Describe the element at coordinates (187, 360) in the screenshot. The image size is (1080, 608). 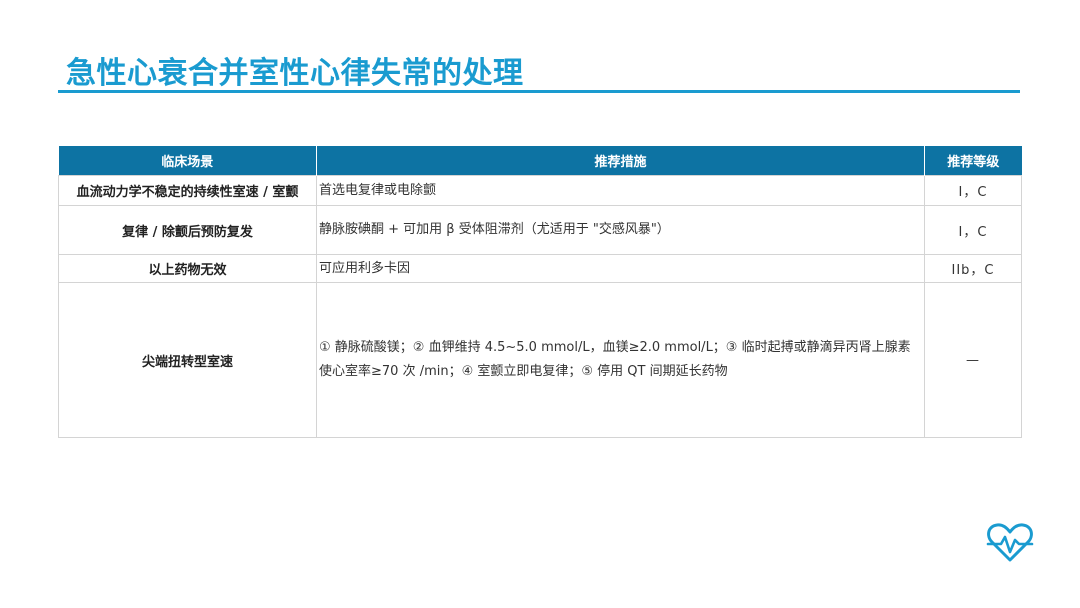
I see `cell-scene: 尖端扭转型室速` at that location.